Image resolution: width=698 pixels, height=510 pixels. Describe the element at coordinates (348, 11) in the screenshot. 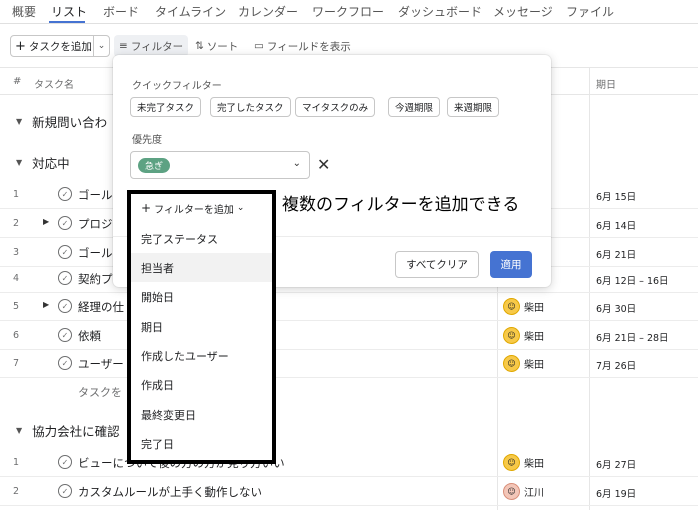

I see `tab-workflow: ワークフロー` at that location.